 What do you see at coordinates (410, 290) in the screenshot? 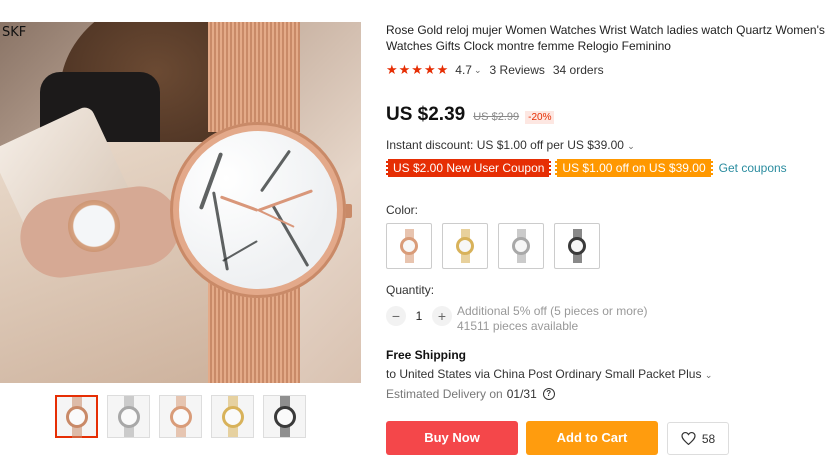
I see `quantity-label: Quantity:` at bounding box center [410, 290].